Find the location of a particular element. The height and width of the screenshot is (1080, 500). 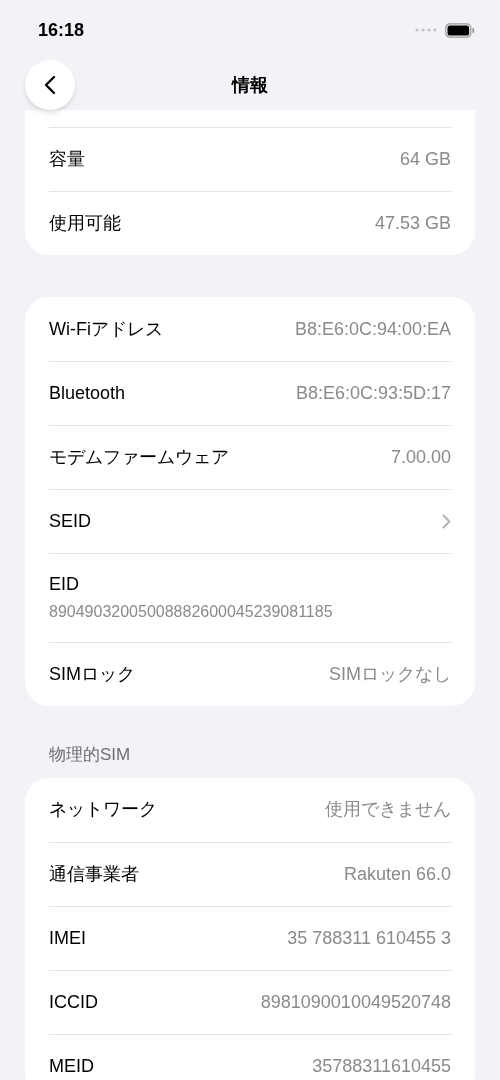

row-value: 7.00.00 is located at coordinates (420, 457).